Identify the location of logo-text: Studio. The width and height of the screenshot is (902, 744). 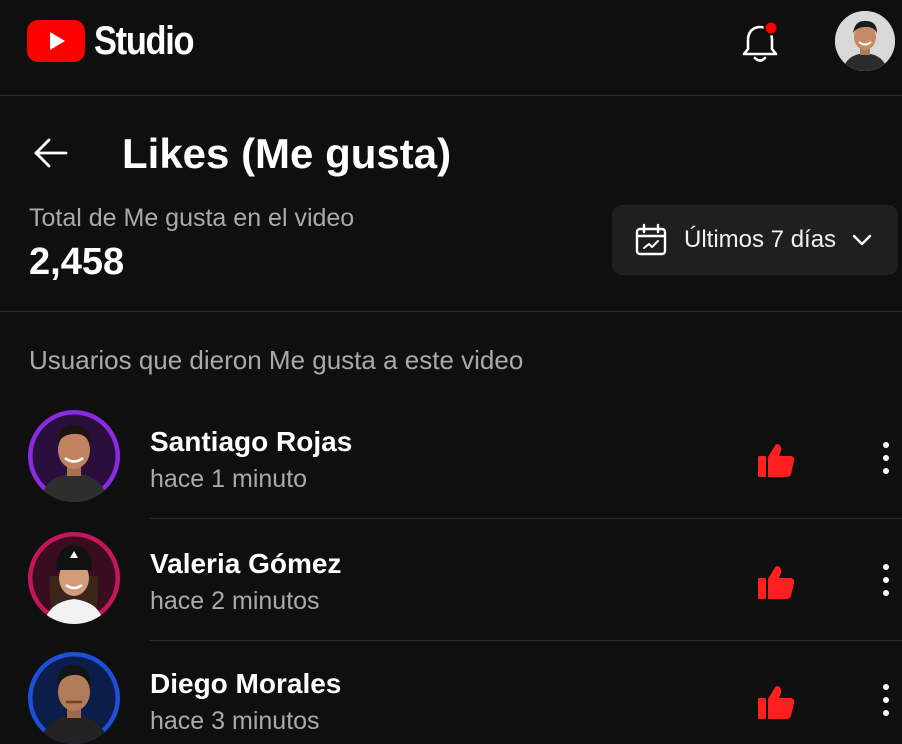
(144, 41).